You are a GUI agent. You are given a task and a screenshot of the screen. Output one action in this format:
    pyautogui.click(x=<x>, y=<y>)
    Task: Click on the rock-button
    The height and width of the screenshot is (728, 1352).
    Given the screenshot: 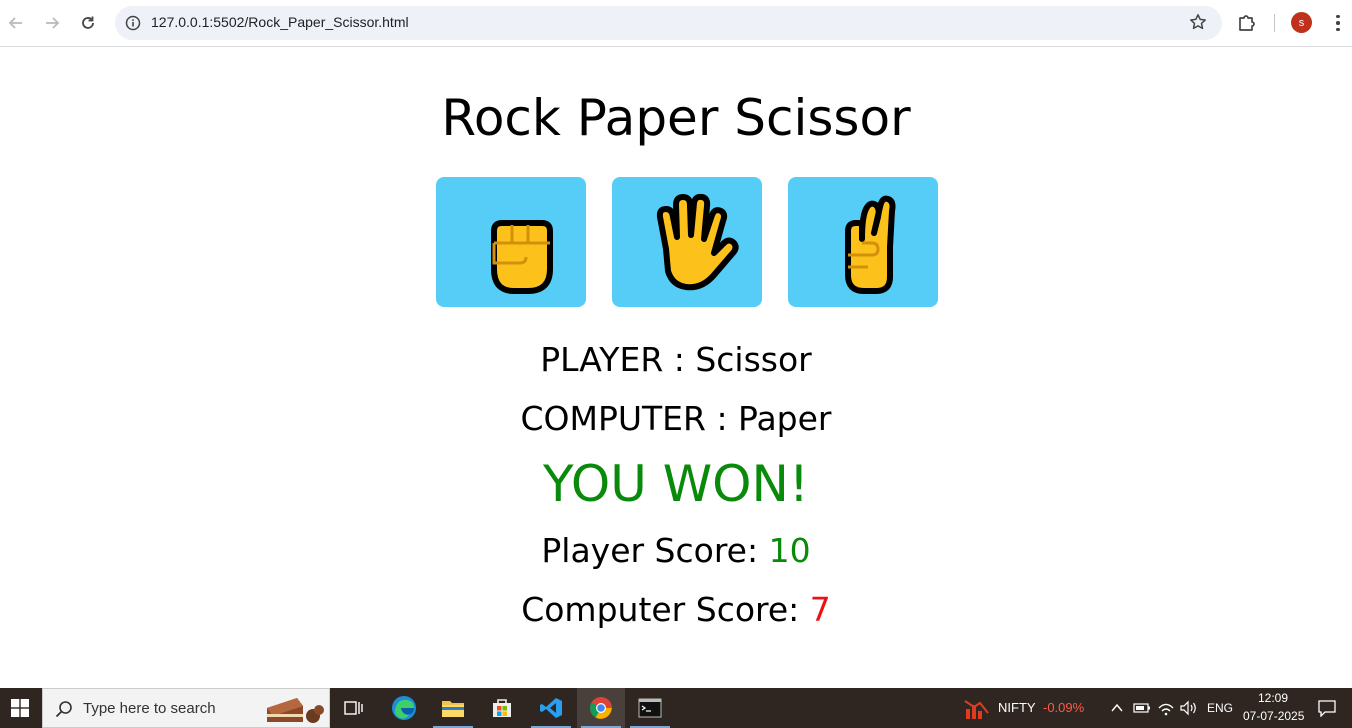 What is the action you would take?
    pyautogui.click(x=511, y=242)
    